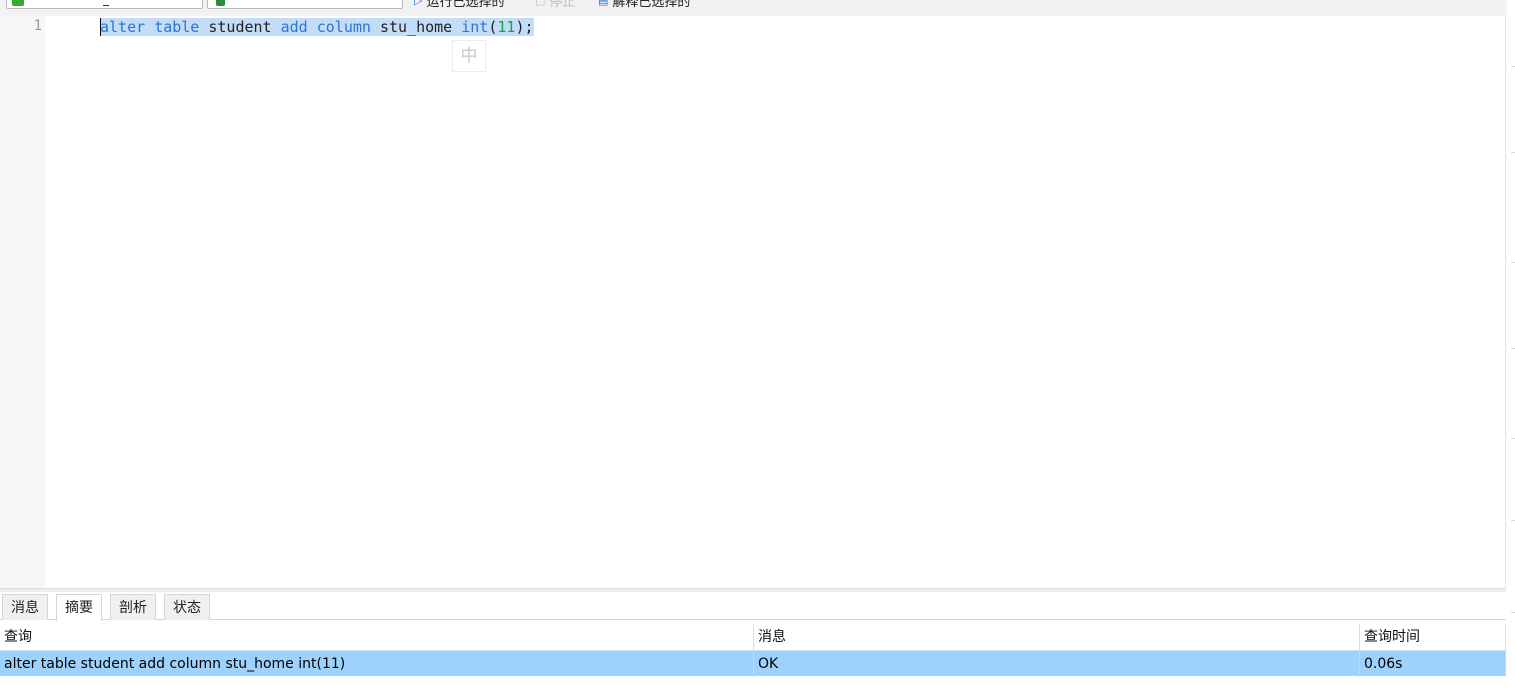  What do you see at coordinates (603, 3) in the screenshot?
I see `explain-icon: ▤` at bounding box center [603, 3].